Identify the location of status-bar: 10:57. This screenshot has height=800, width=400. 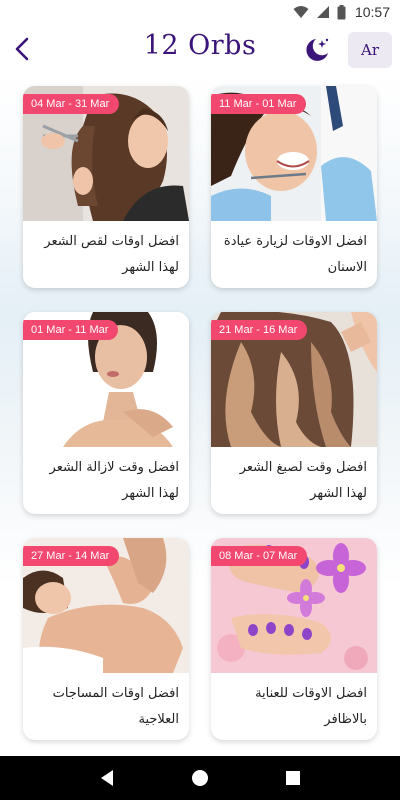
(200, 12).